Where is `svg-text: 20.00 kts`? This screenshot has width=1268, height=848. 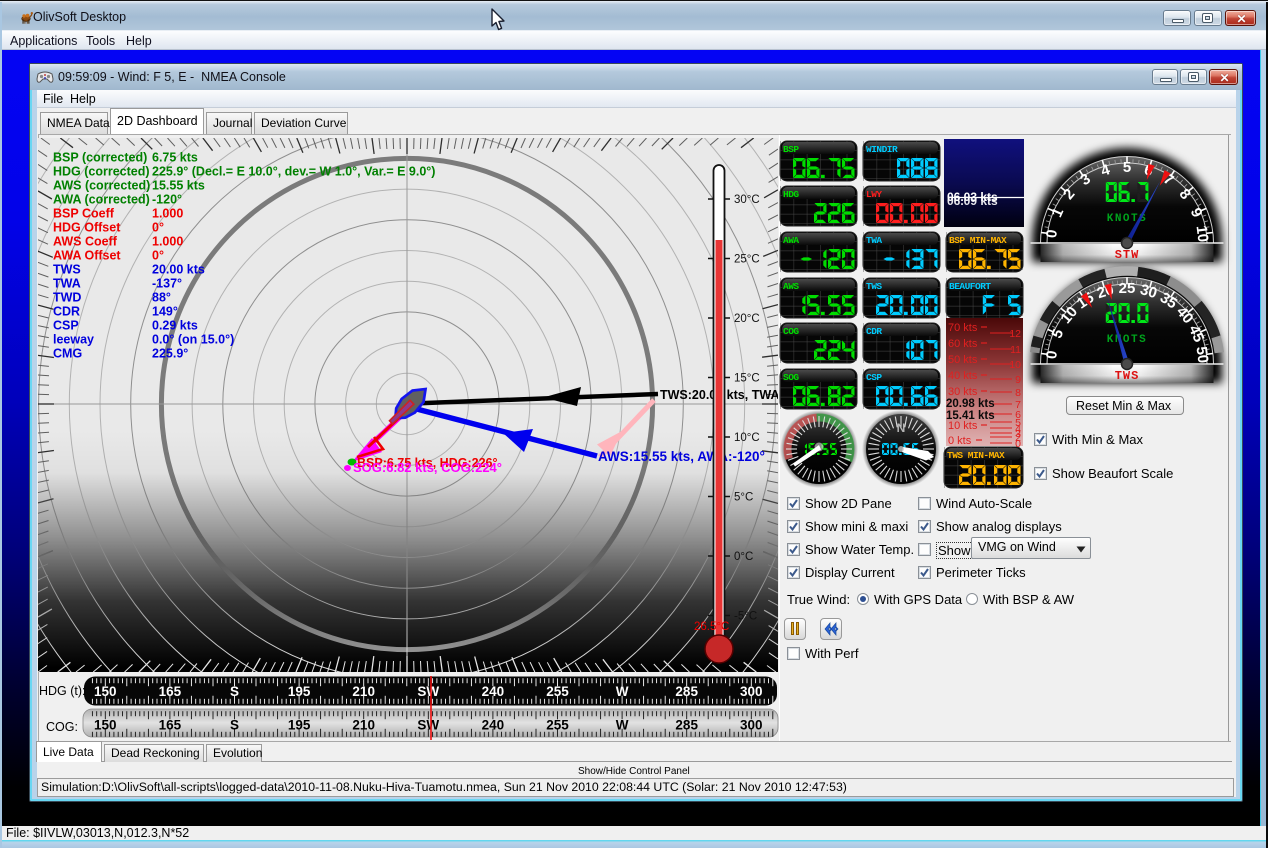 svg-text: 20.00 kts is located at coordinates (178, 270).